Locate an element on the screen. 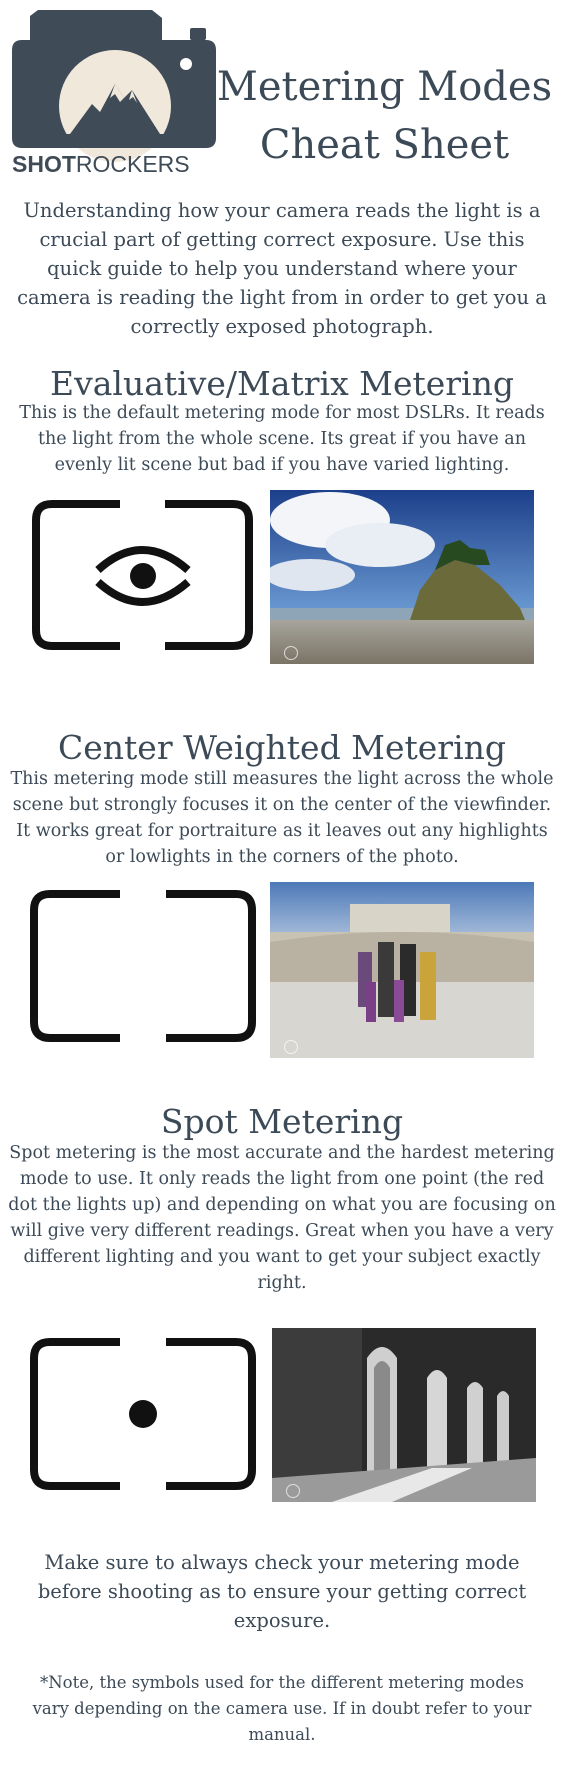 The image size is (564, 1781). archway-photo is located at coordinates (404, 1415).